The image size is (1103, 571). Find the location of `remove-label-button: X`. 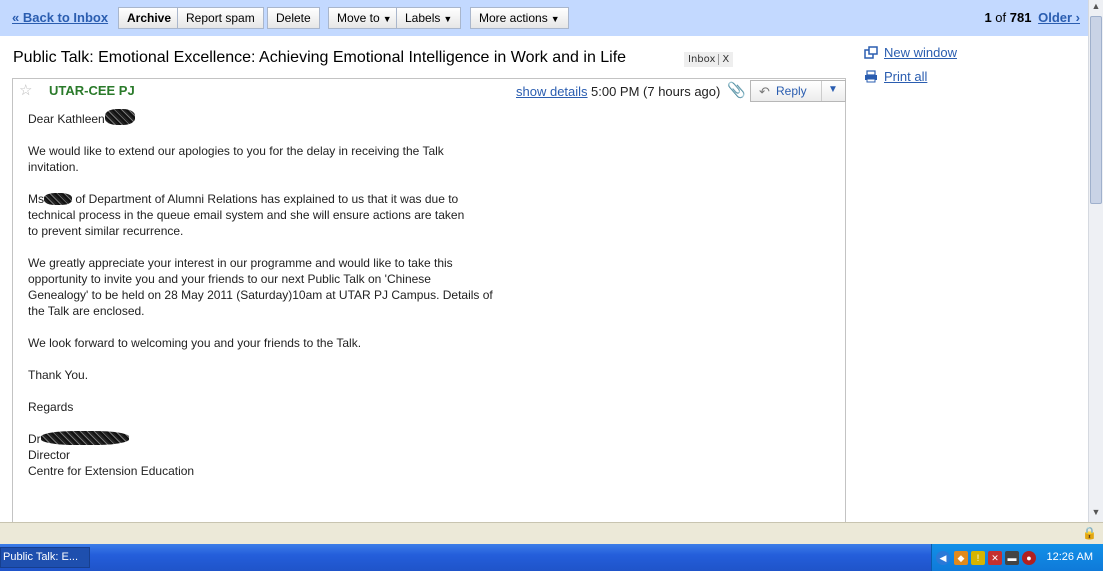

remove-label-button: X is located at coordinates (724, 59).